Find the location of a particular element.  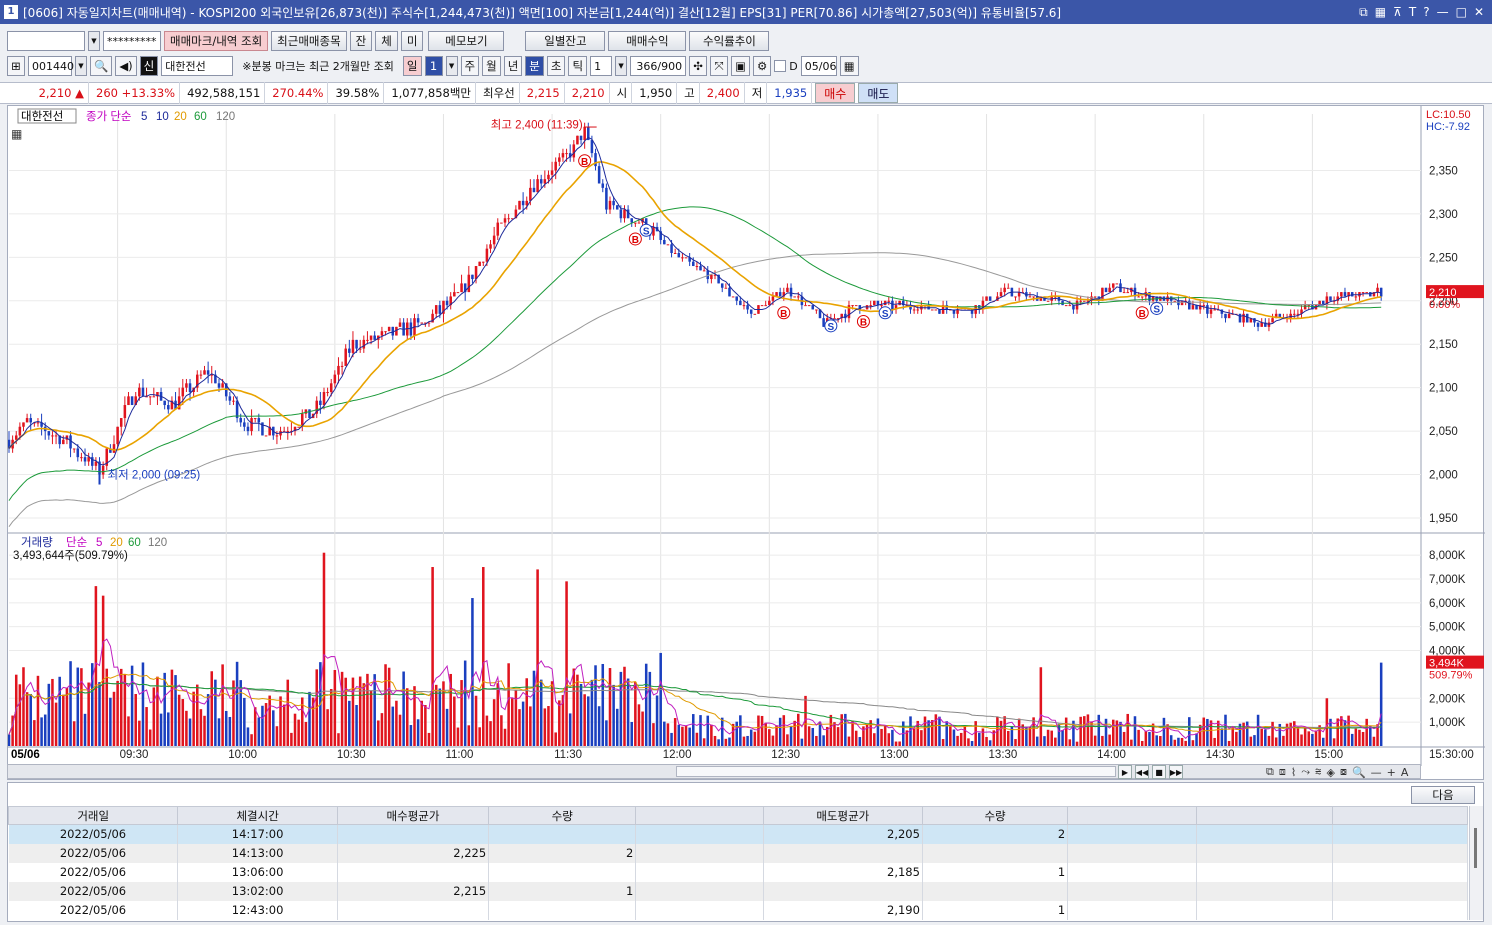

zoom-in-icon: 🔍 is located at coordinates (1359, 772).